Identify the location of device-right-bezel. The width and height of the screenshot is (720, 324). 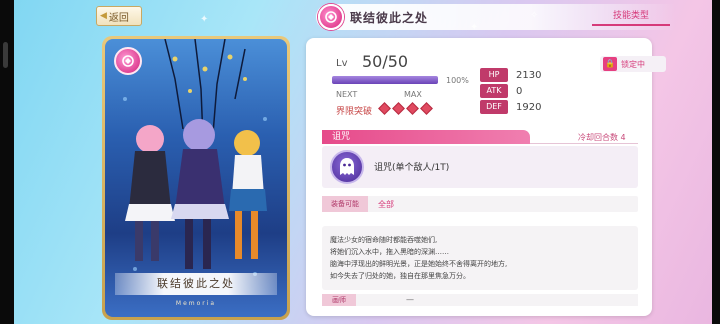
(716, 162).